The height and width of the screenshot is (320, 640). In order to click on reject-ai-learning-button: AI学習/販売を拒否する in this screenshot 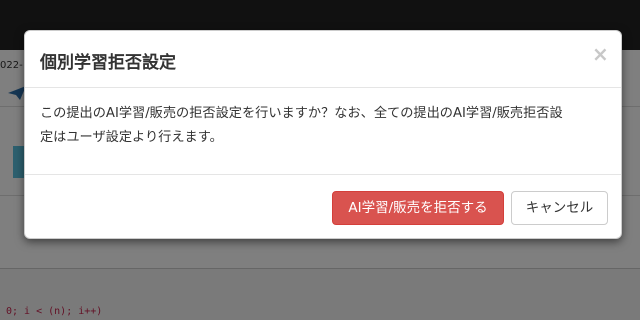, I will do `click(418, 208)`.